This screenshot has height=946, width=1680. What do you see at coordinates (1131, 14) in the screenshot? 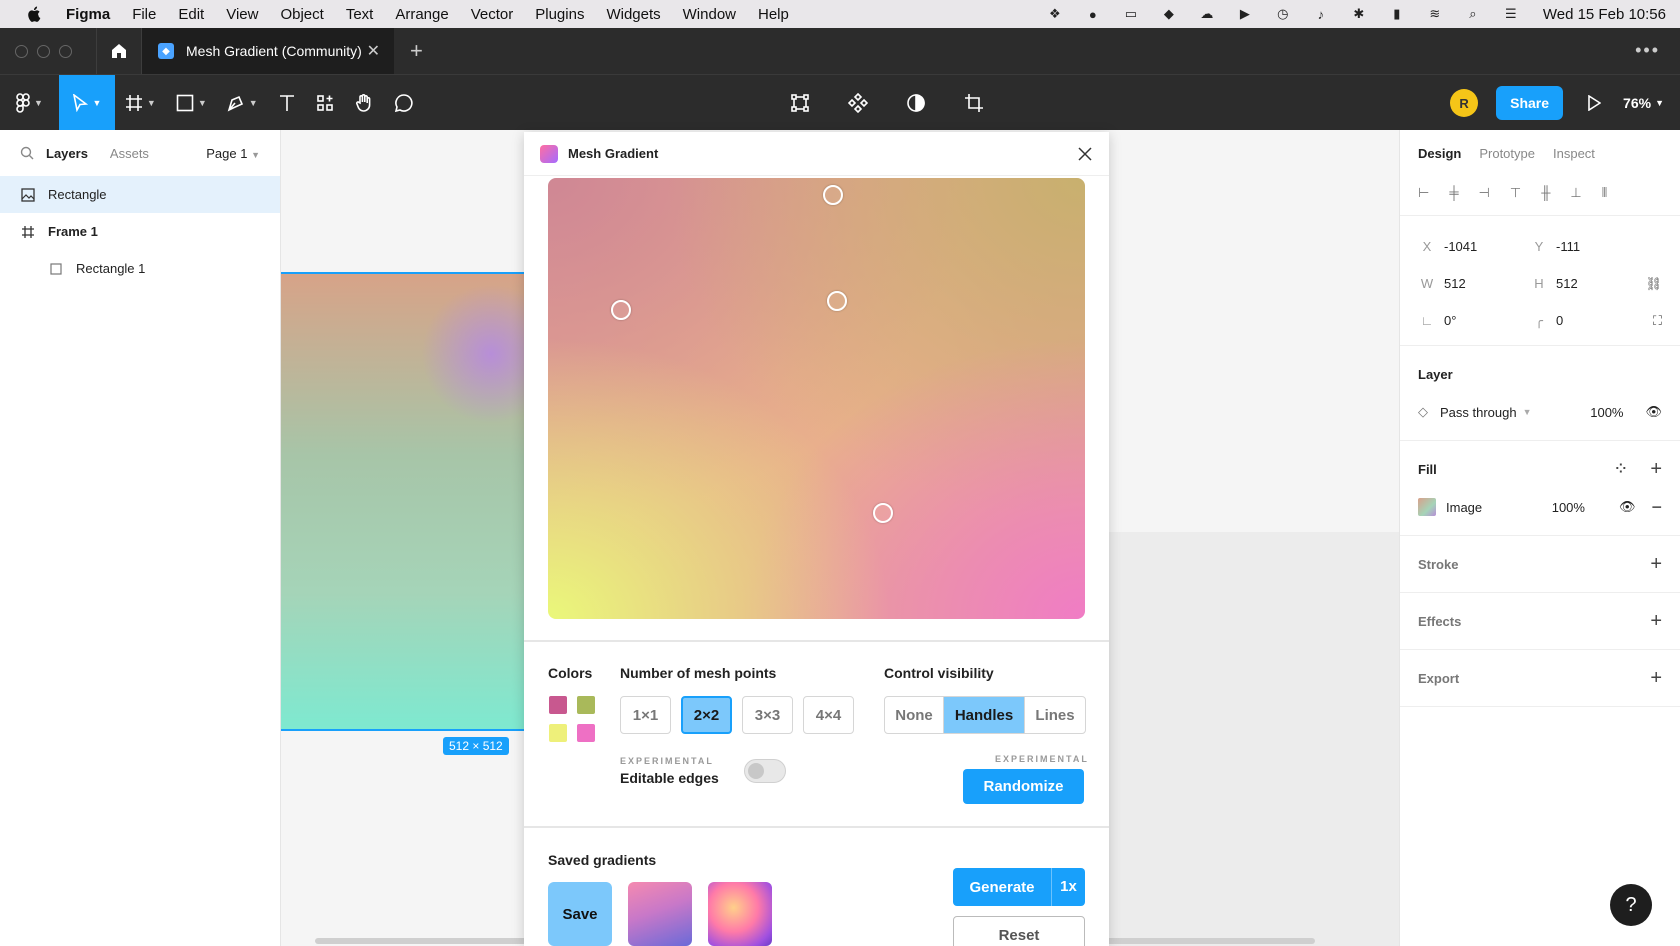
I see `wd-icon: ▭` at bounding box center [1131, 14].